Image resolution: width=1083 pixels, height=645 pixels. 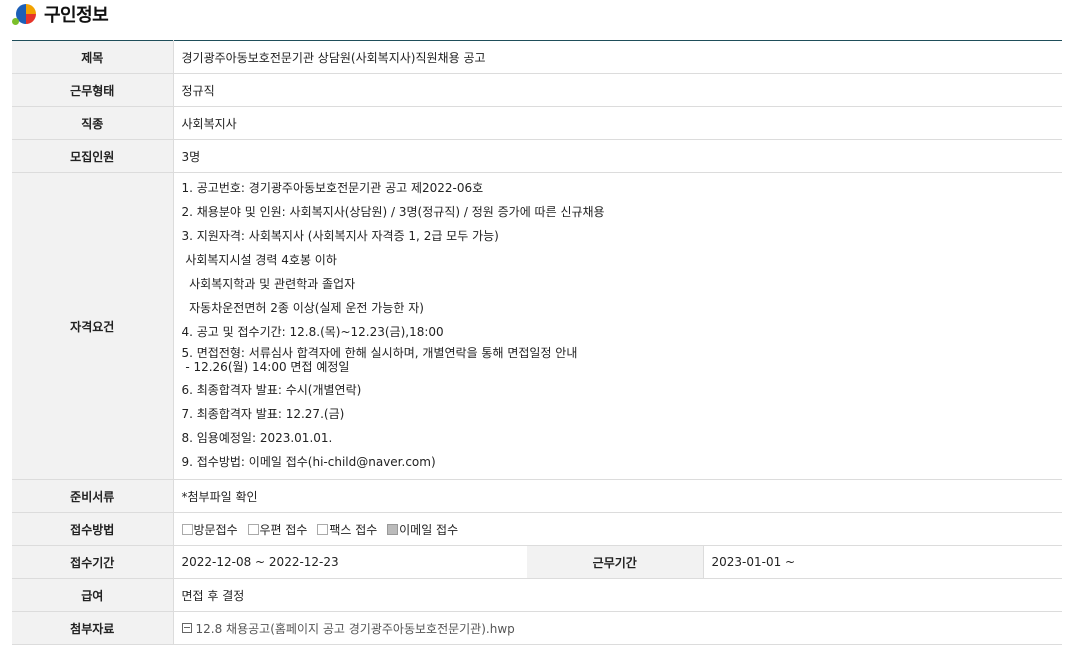 I want to click on table-row: 제목 경기광주아동보호전문기관 상담원(사회복지사)직원채용 공고, so click(x=537, y=57).